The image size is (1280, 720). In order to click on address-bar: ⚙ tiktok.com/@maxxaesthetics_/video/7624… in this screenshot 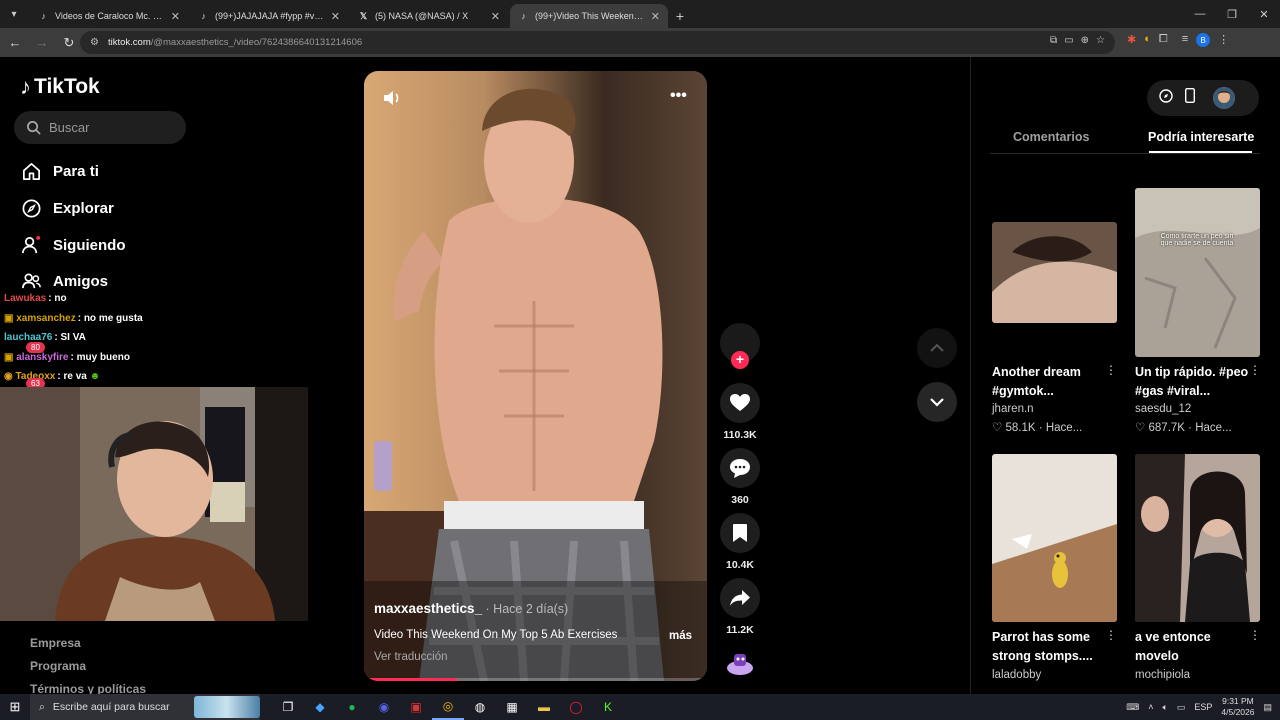, I will do `click(597, 42)`.